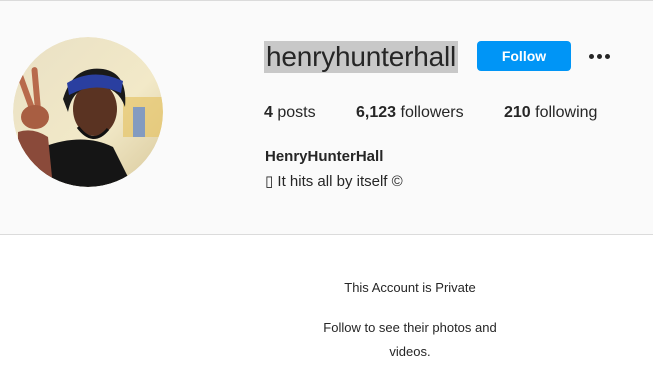  Describe the element at coordinates (324, 156) in the screenshot. I see `profile-full-name: HenryHunterHall` at that location.